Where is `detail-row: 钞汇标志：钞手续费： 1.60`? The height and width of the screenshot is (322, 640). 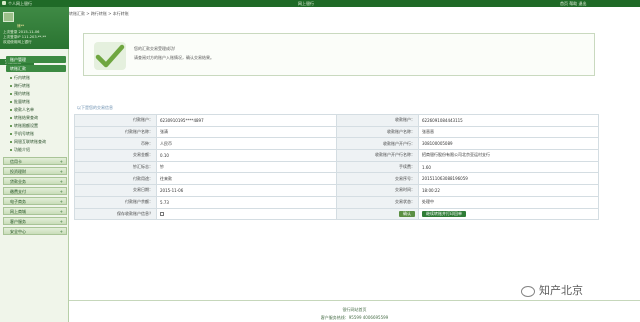 detail-row: 钞汇标志：钞手续费： 1.60 is located at coordinates (336, 167).